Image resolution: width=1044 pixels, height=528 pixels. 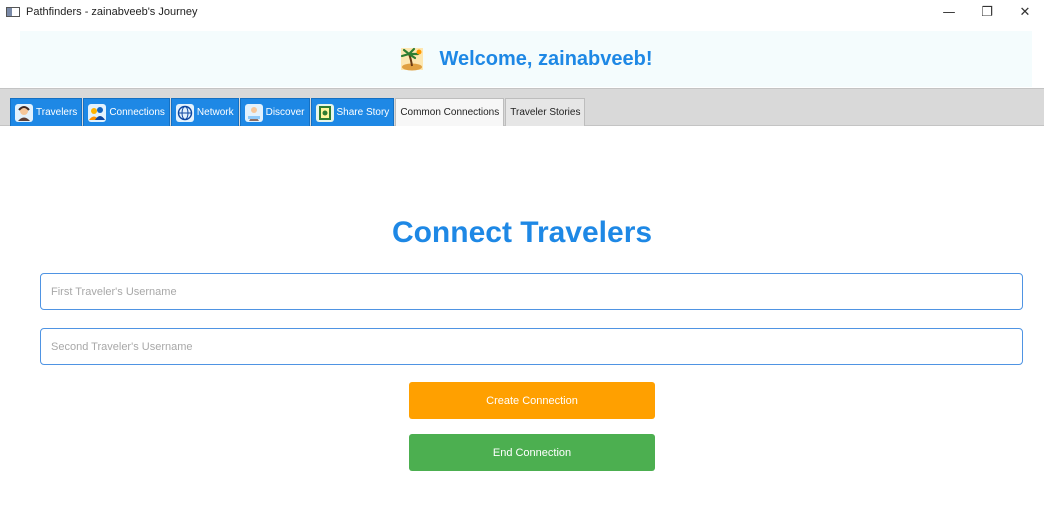 I want to click on tab-traveler-stories: Traveler Stories, so click(x=545, y=112).